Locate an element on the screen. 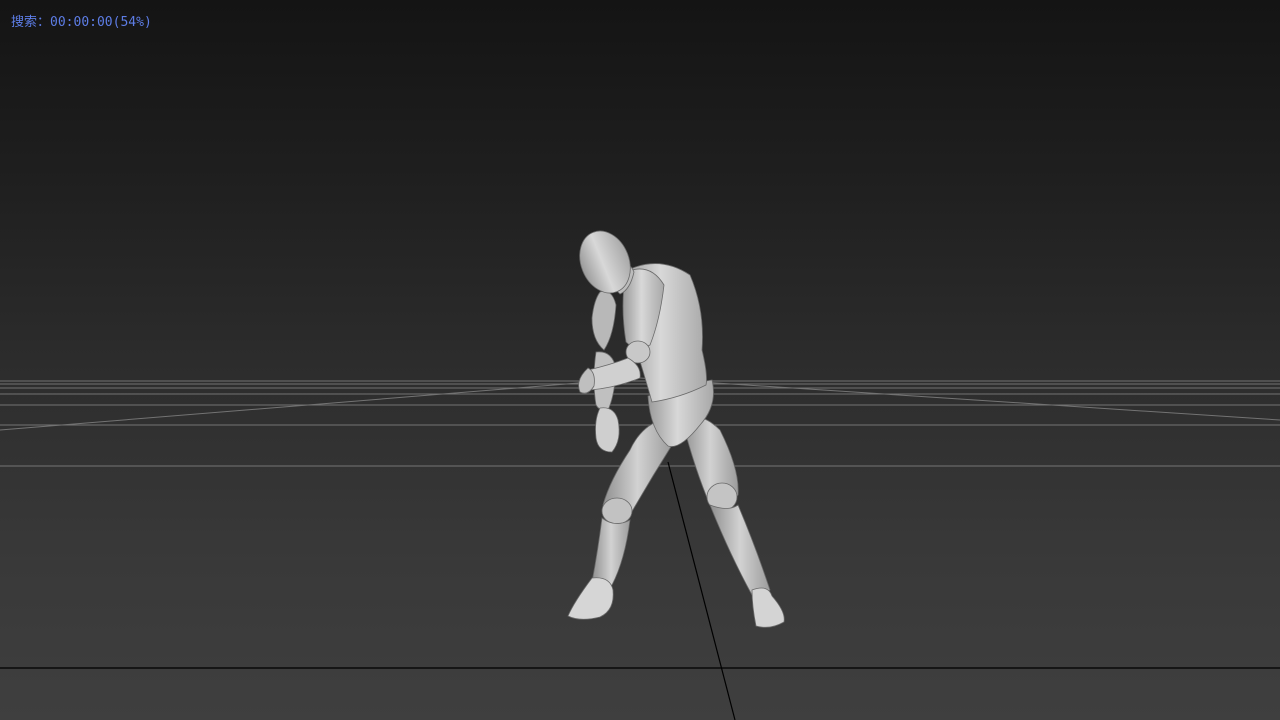  status-label: 搜索： is located at coordinates (31, 22).